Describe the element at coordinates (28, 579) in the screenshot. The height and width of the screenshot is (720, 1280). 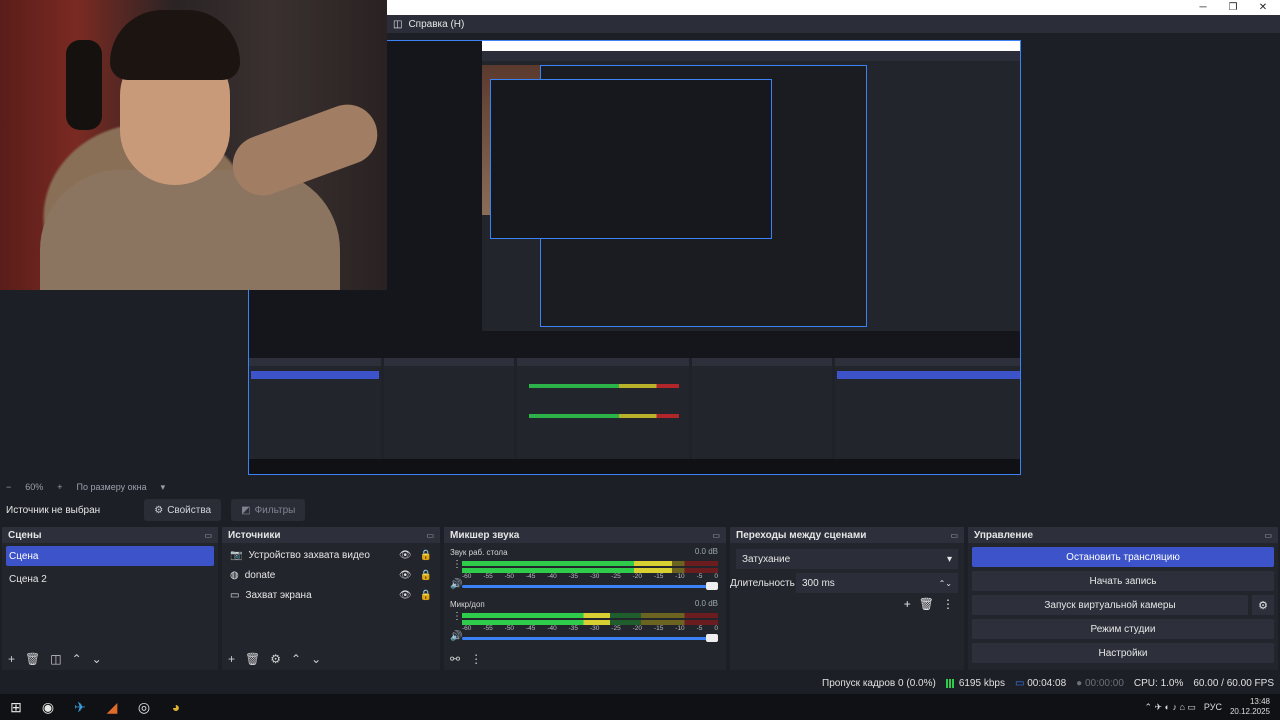
I see `scene-label: Сцена 2` at that location.